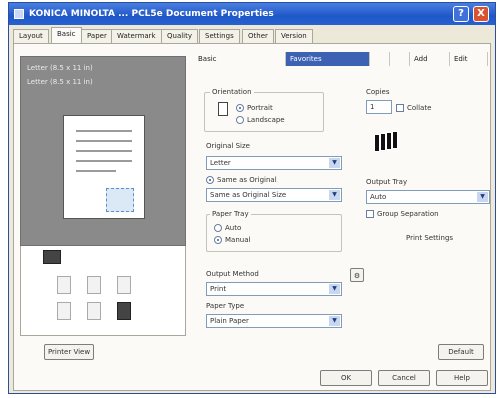 The image size is (500, 398). What do you see at coordinates (220, 163) in the screenshot?
I see `original-size-value: Letter` at bounding box center [220, 163].